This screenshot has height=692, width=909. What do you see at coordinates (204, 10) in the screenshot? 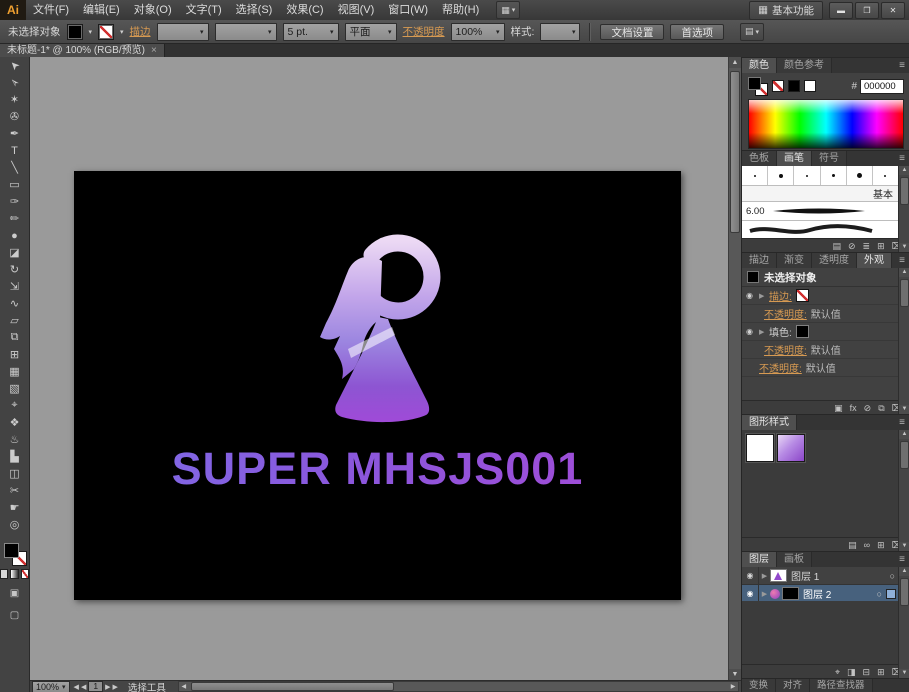
I see `menu-item-3: 文字(T)` at bounding box center [204, 10].